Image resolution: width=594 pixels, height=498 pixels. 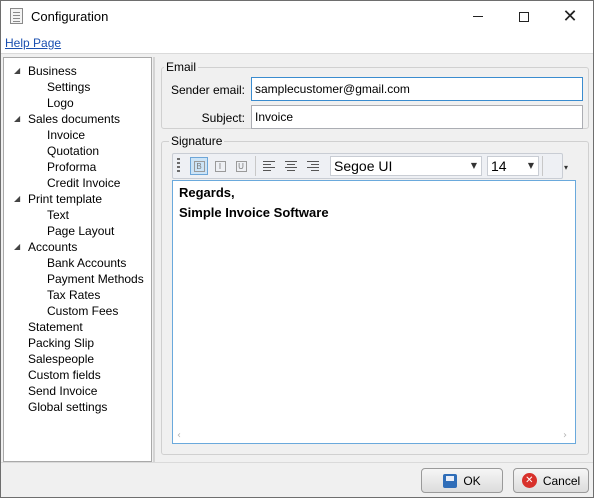 I want to click on tree-item-statement: Statement, so click(x=55, y=327).